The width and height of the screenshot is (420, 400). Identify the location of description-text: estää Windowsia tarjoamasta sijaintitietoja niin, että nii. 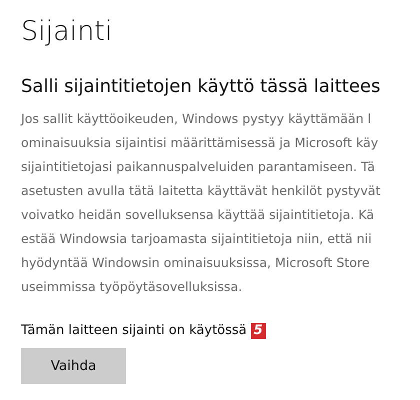
(196, 239).